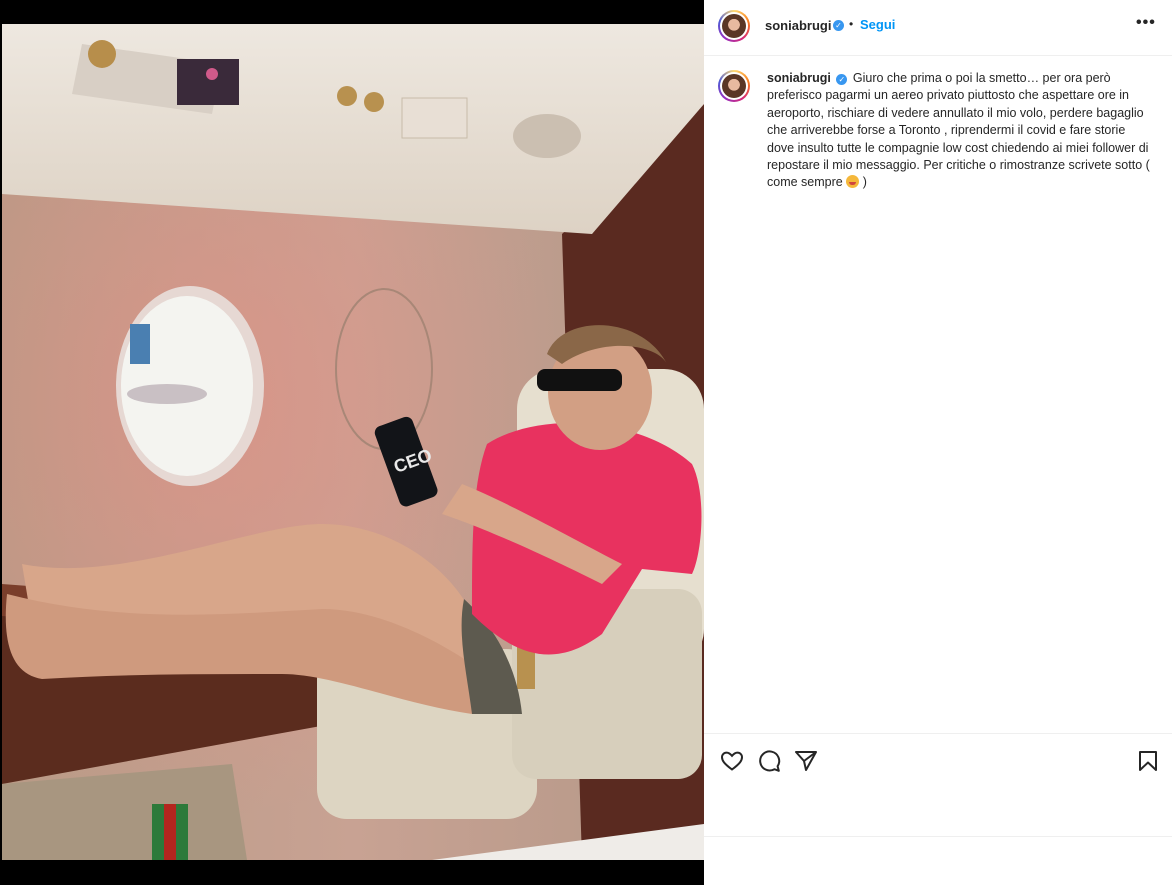 The image size is (1172, 886). I want to click on header-username: soniabrugi, so click(798, 25).